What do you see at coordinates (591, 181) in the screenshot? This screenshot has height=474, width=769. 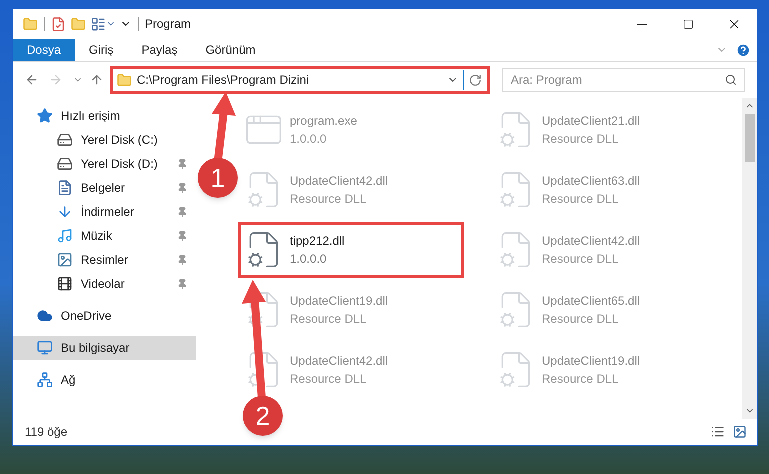 I see `file-name: UpdateClient63.dll` at bounding box center [591, 181].